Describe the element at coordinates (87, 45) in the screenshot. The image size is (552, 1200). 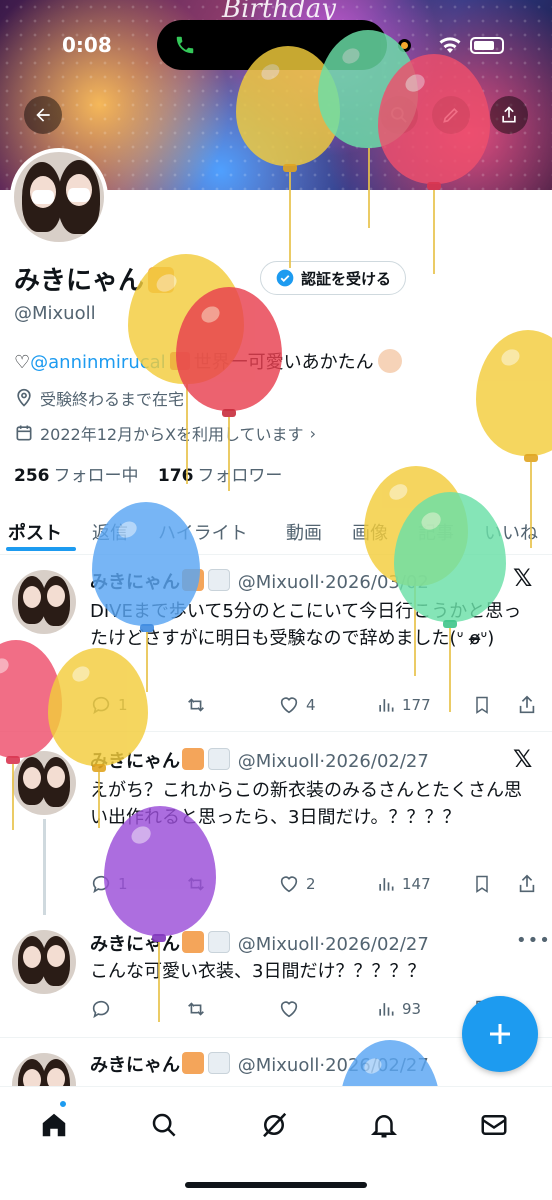
I see `status-time: 0:08` at that location.